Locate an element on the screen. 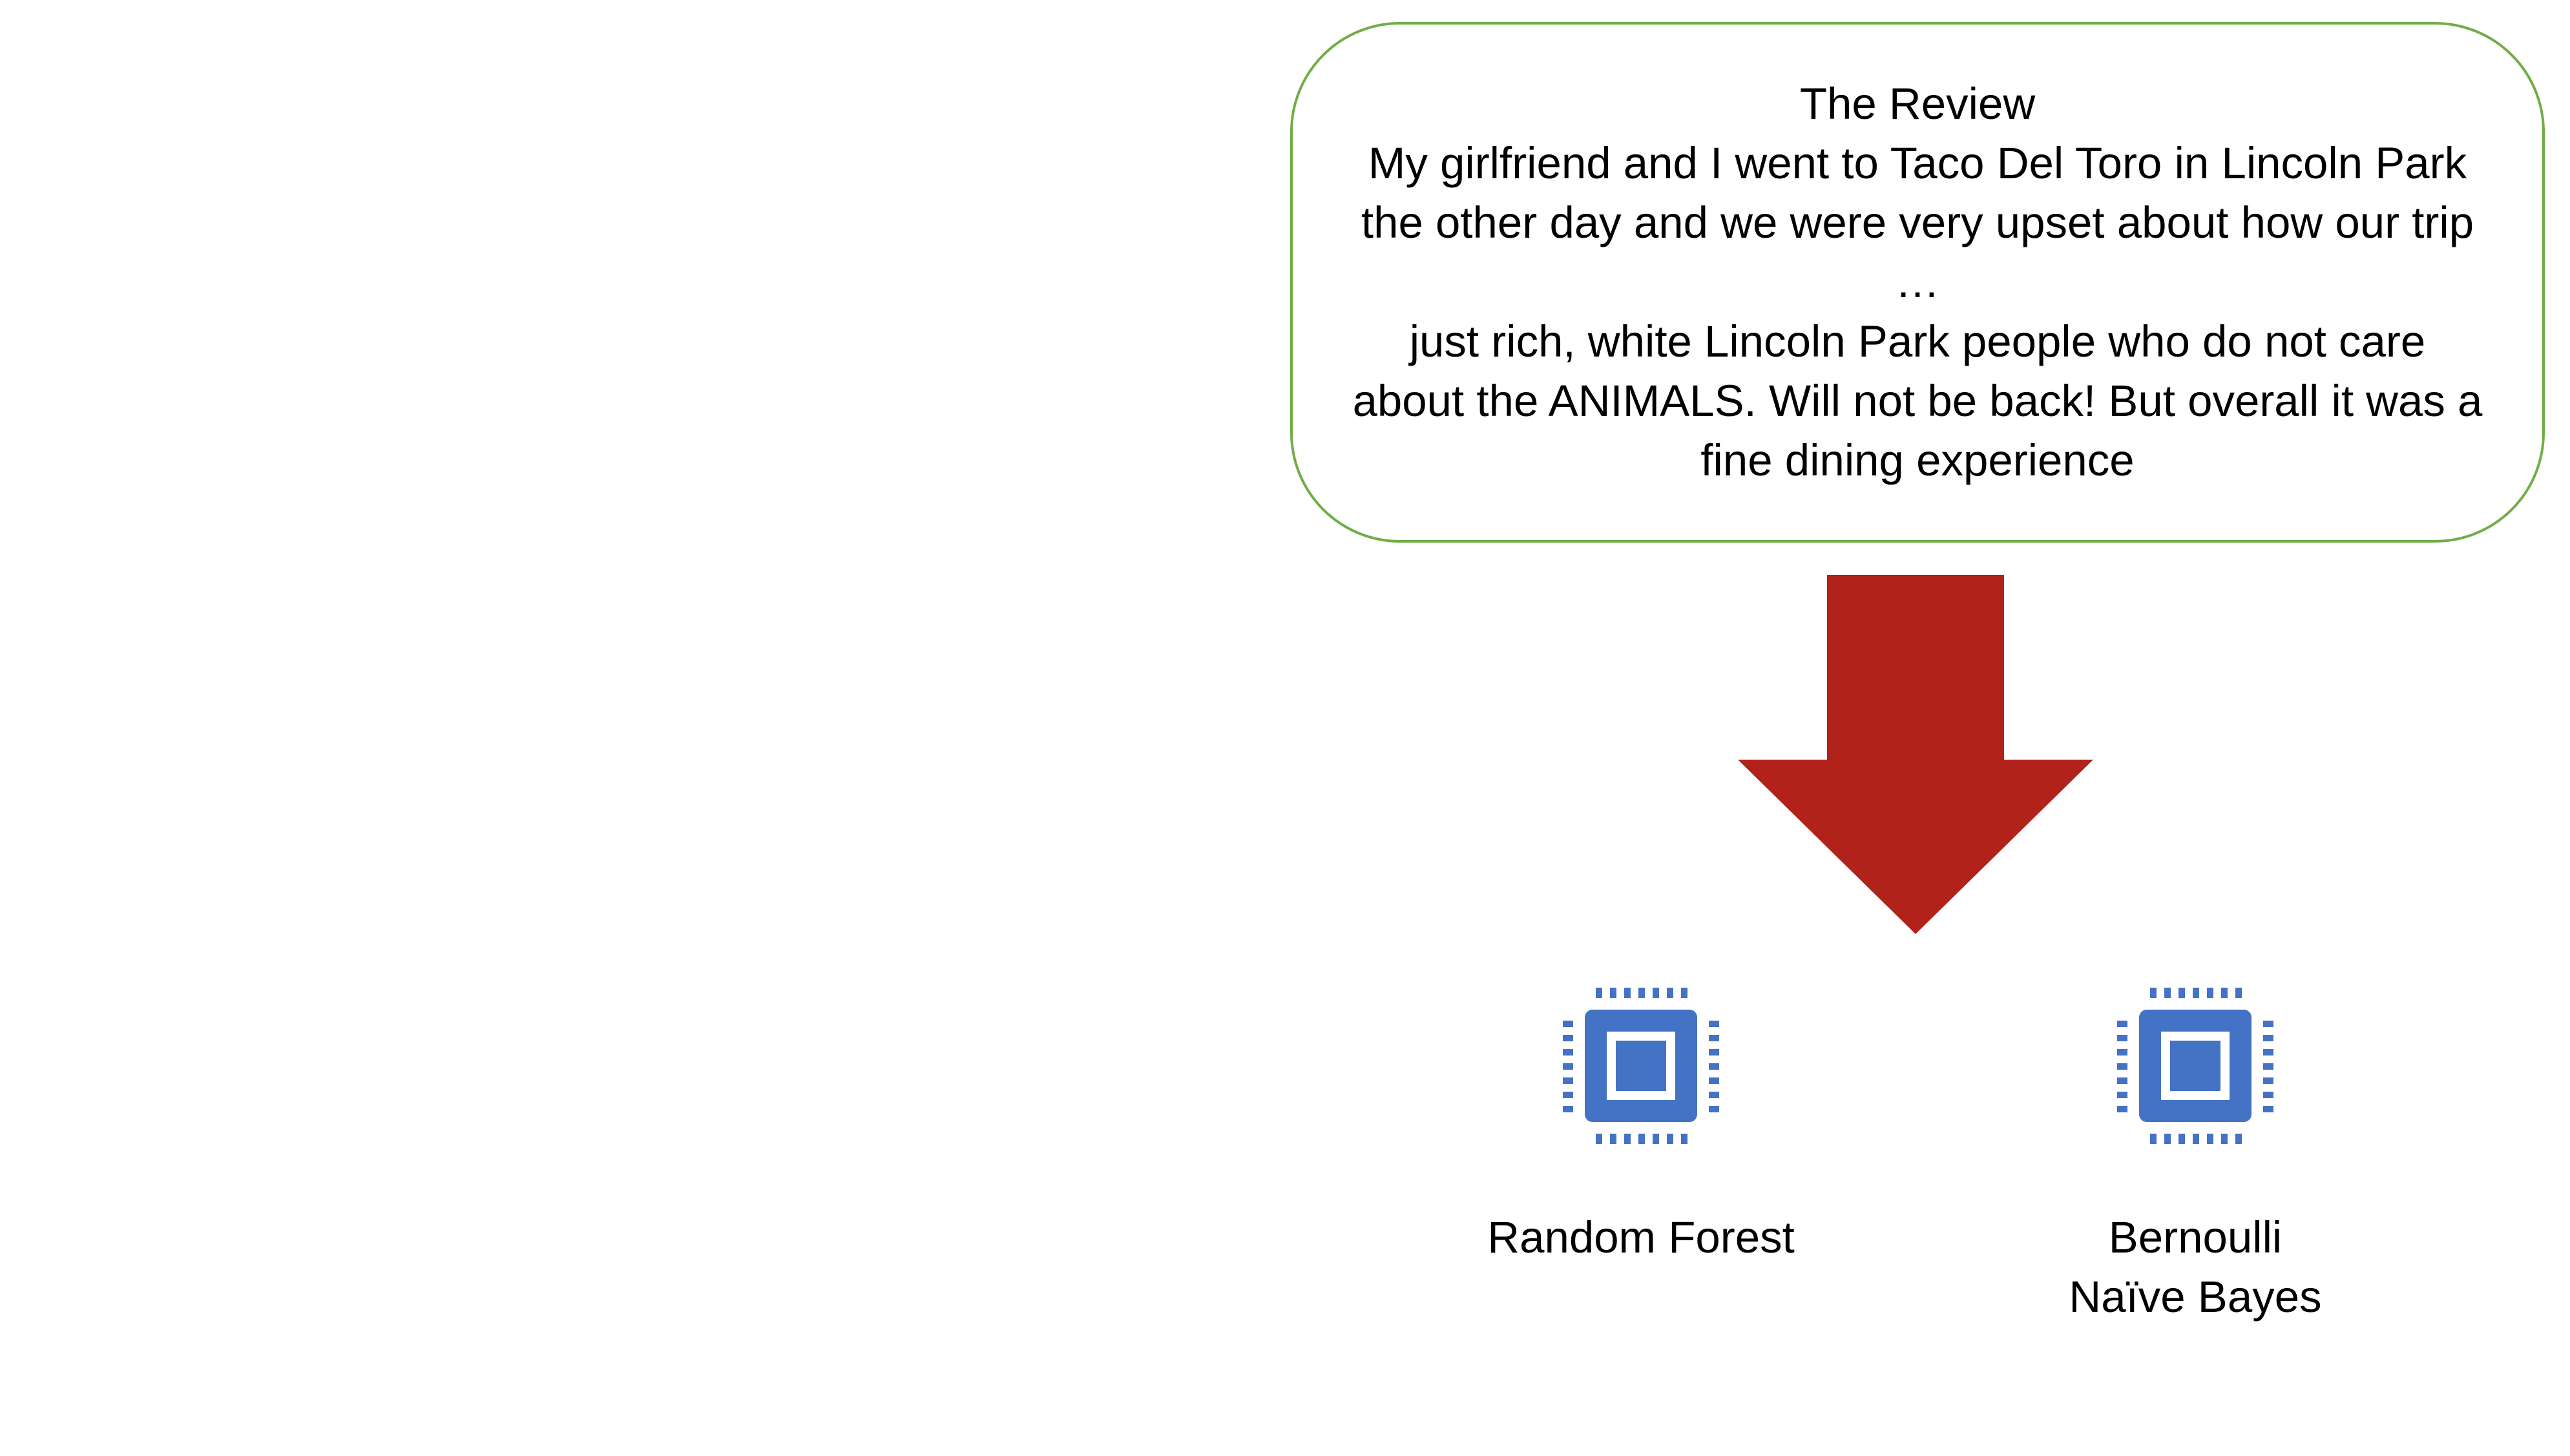  random-forest-chip-icon is located at coordinates (1641, 1066).